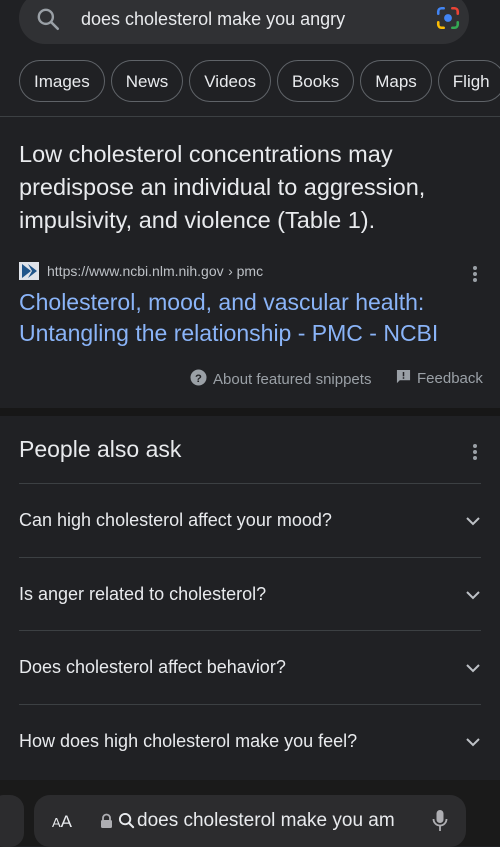 The image size is (500, 847). I want to click on paa-question: Can high cholesterol affect your mood?, so click(250, 520).